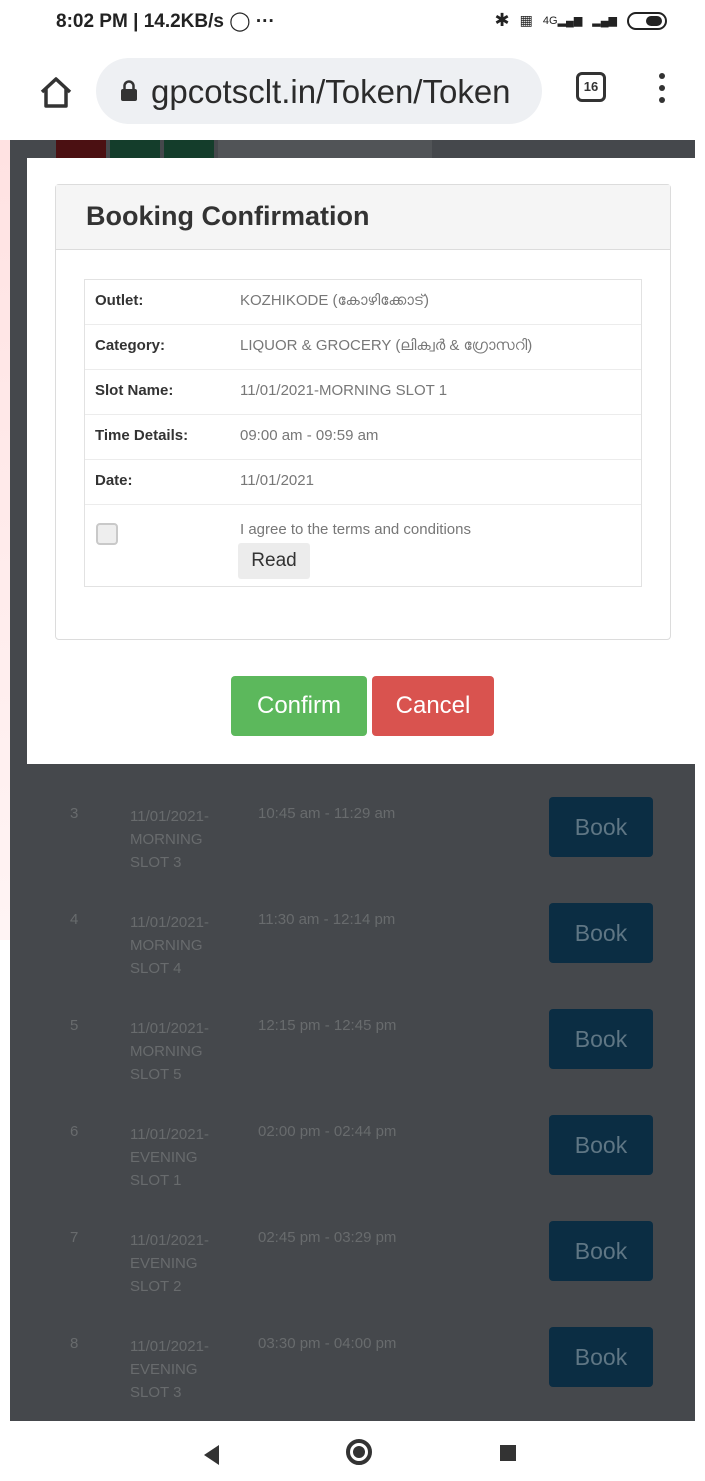 The width and height of the screenshot is (705, 1481). What do you see at coordinates (265, 21) in the screenshot?
I see `more-notifications-icon: ···` at bounding box center [265, 21].